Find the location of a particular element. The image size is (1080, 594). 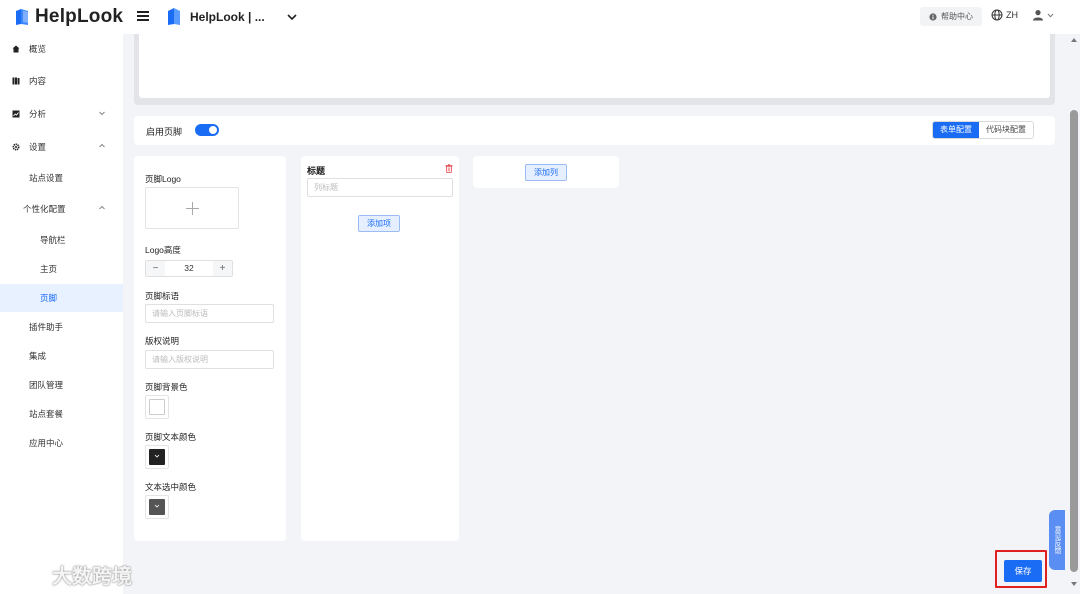

sidebar-item-overview: 概览 is located at coordinates (61, 49).